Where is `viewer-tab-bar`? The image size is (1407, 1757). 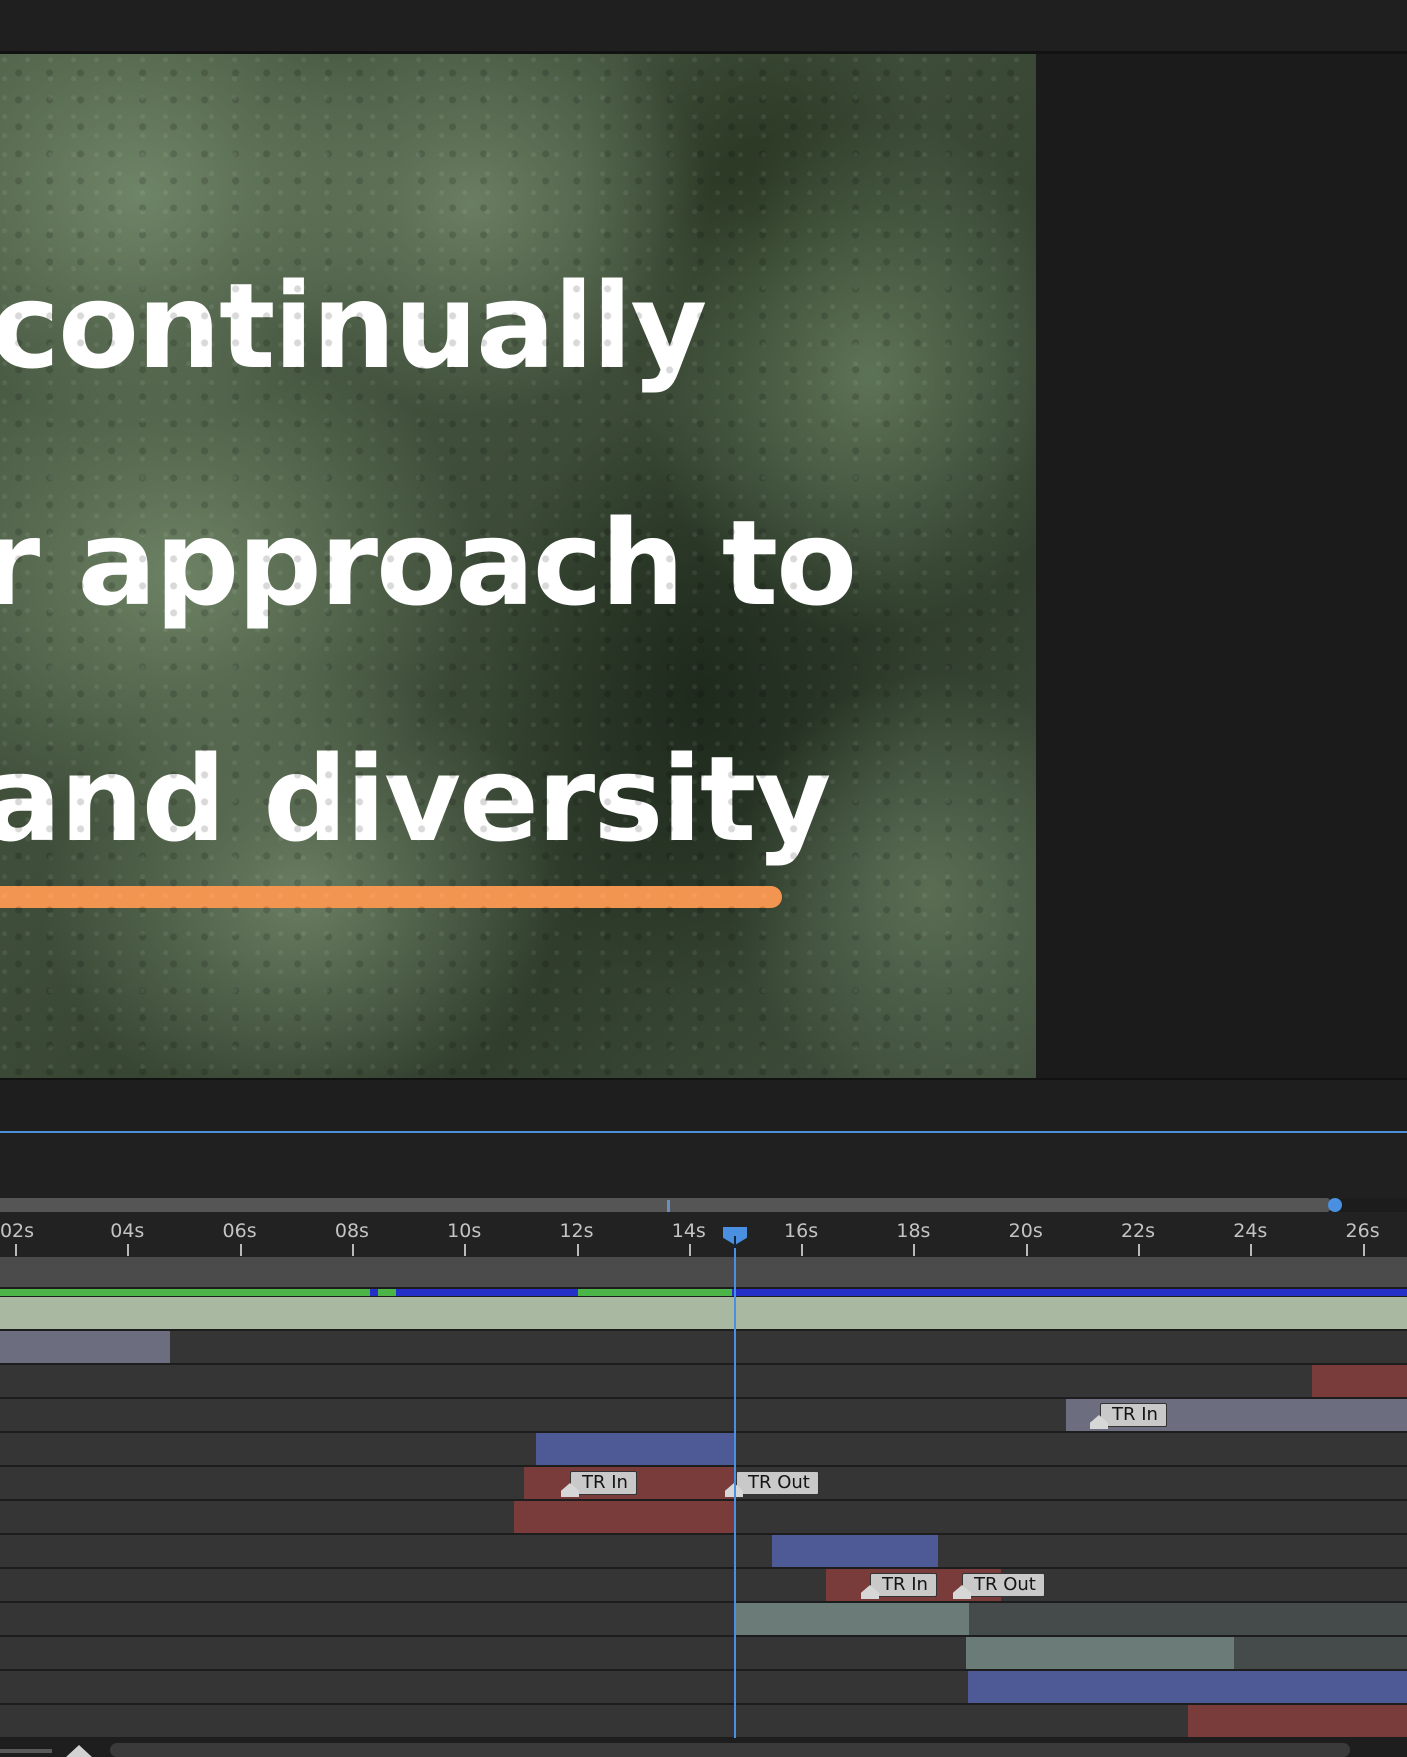 viewer-tab-bar is located at coordinates (703, 27).